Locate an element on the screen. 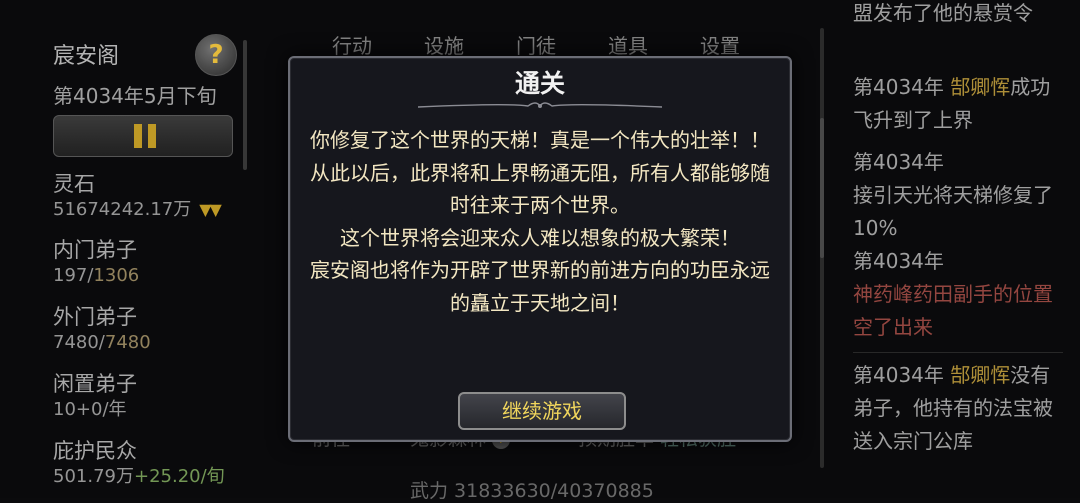  ornament-divider is located at coordinates (540, 105).